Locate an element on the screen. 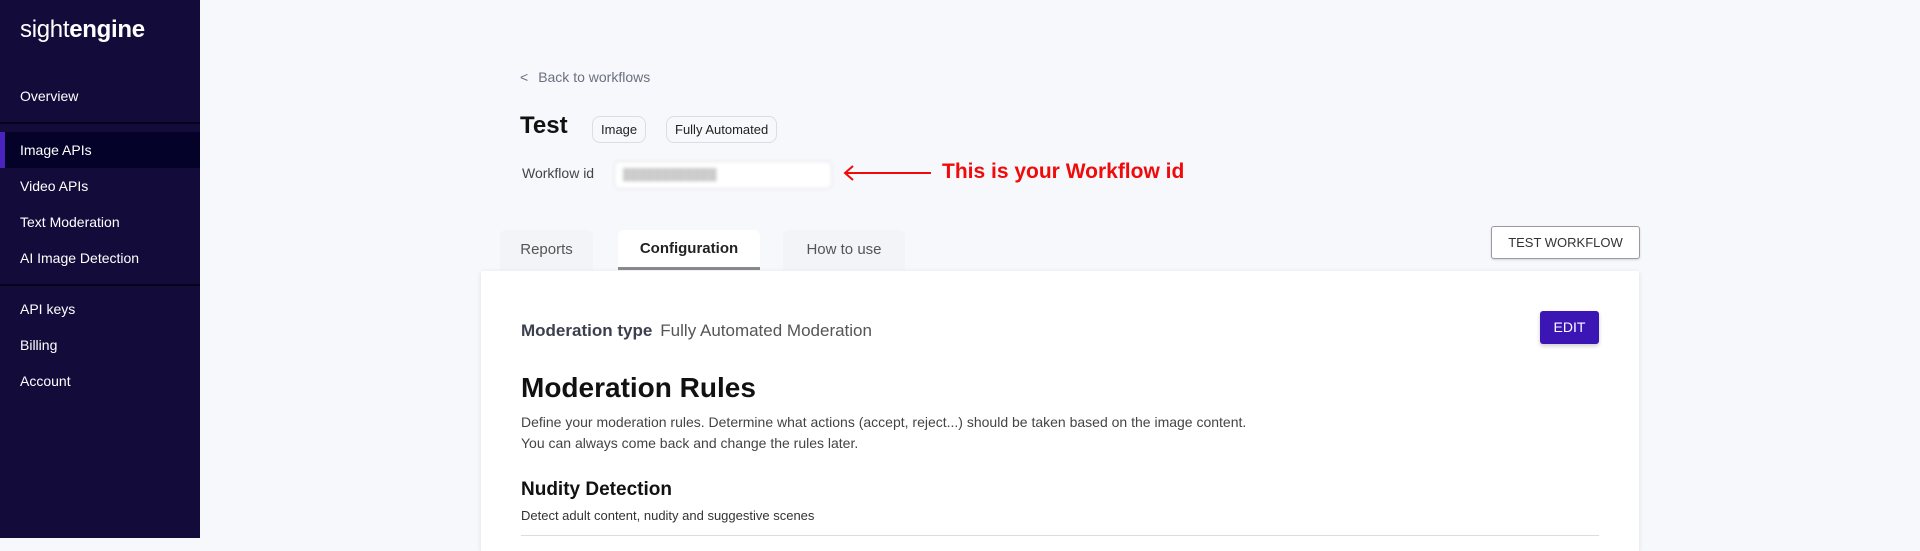 Image resolution: width=1920 pixels, height=551 pixels. logo: sightengine is located at coordinates (82, 30).